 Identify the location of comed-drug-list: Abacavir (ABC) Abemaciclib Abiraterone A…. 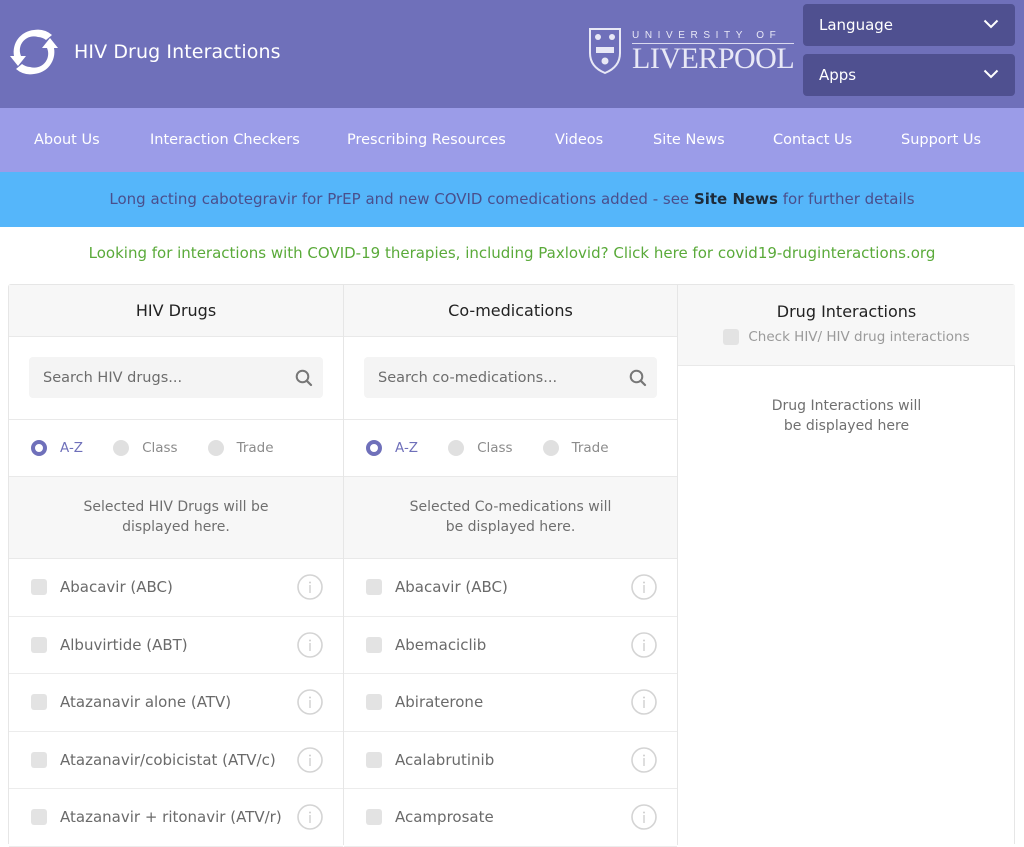
(510, 703).